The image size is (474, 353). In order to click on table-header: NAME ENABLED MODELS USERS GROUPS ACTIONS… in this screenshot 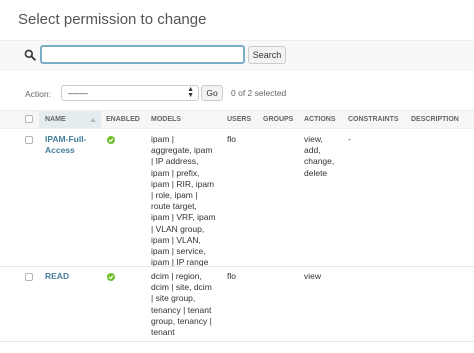, I will do `click(237, 119)`.